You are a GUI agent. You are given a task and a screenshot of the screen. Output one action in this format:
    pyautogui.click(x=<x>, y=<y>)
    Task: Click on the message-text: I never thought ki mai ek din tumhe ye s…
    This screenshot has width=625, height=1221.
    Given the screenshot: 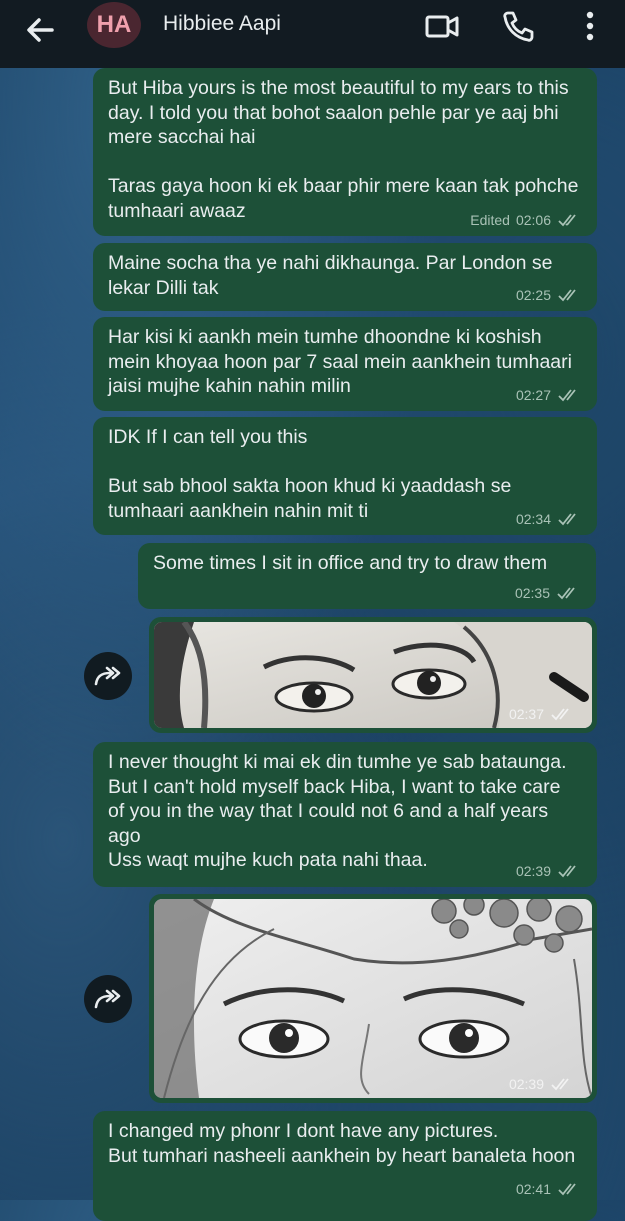 What is the action you would take?
    pyautogui.click(x=337, y=811)
    